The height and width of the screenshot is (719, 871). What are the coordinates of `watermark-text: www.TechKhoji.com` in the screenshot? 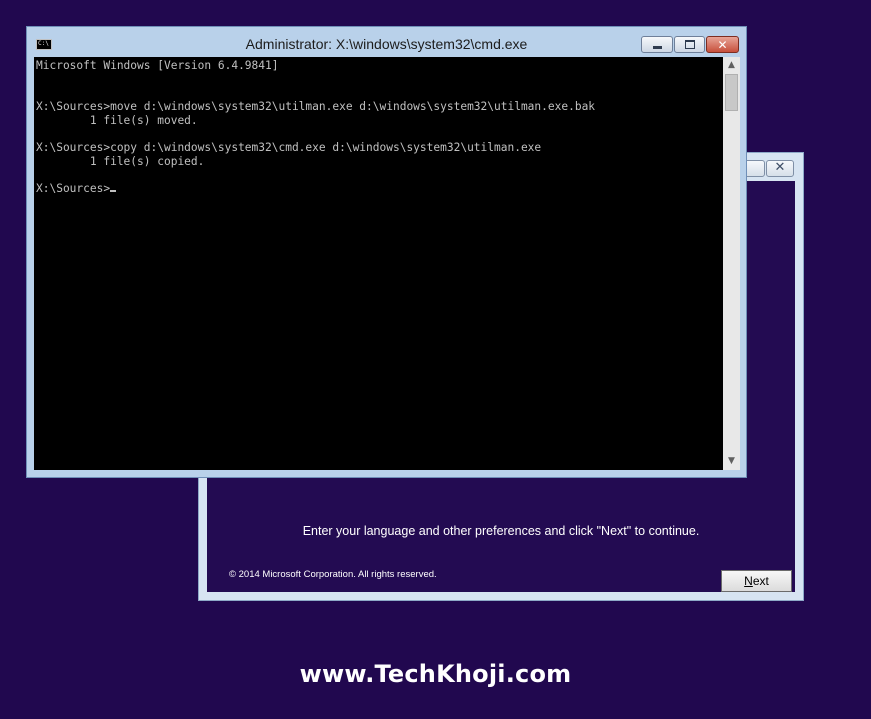 It's located at (435, 674).